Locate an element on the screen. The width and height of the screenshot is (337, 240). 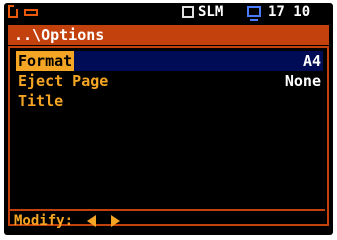
option-title: Title is located at coordinates (169, 101).